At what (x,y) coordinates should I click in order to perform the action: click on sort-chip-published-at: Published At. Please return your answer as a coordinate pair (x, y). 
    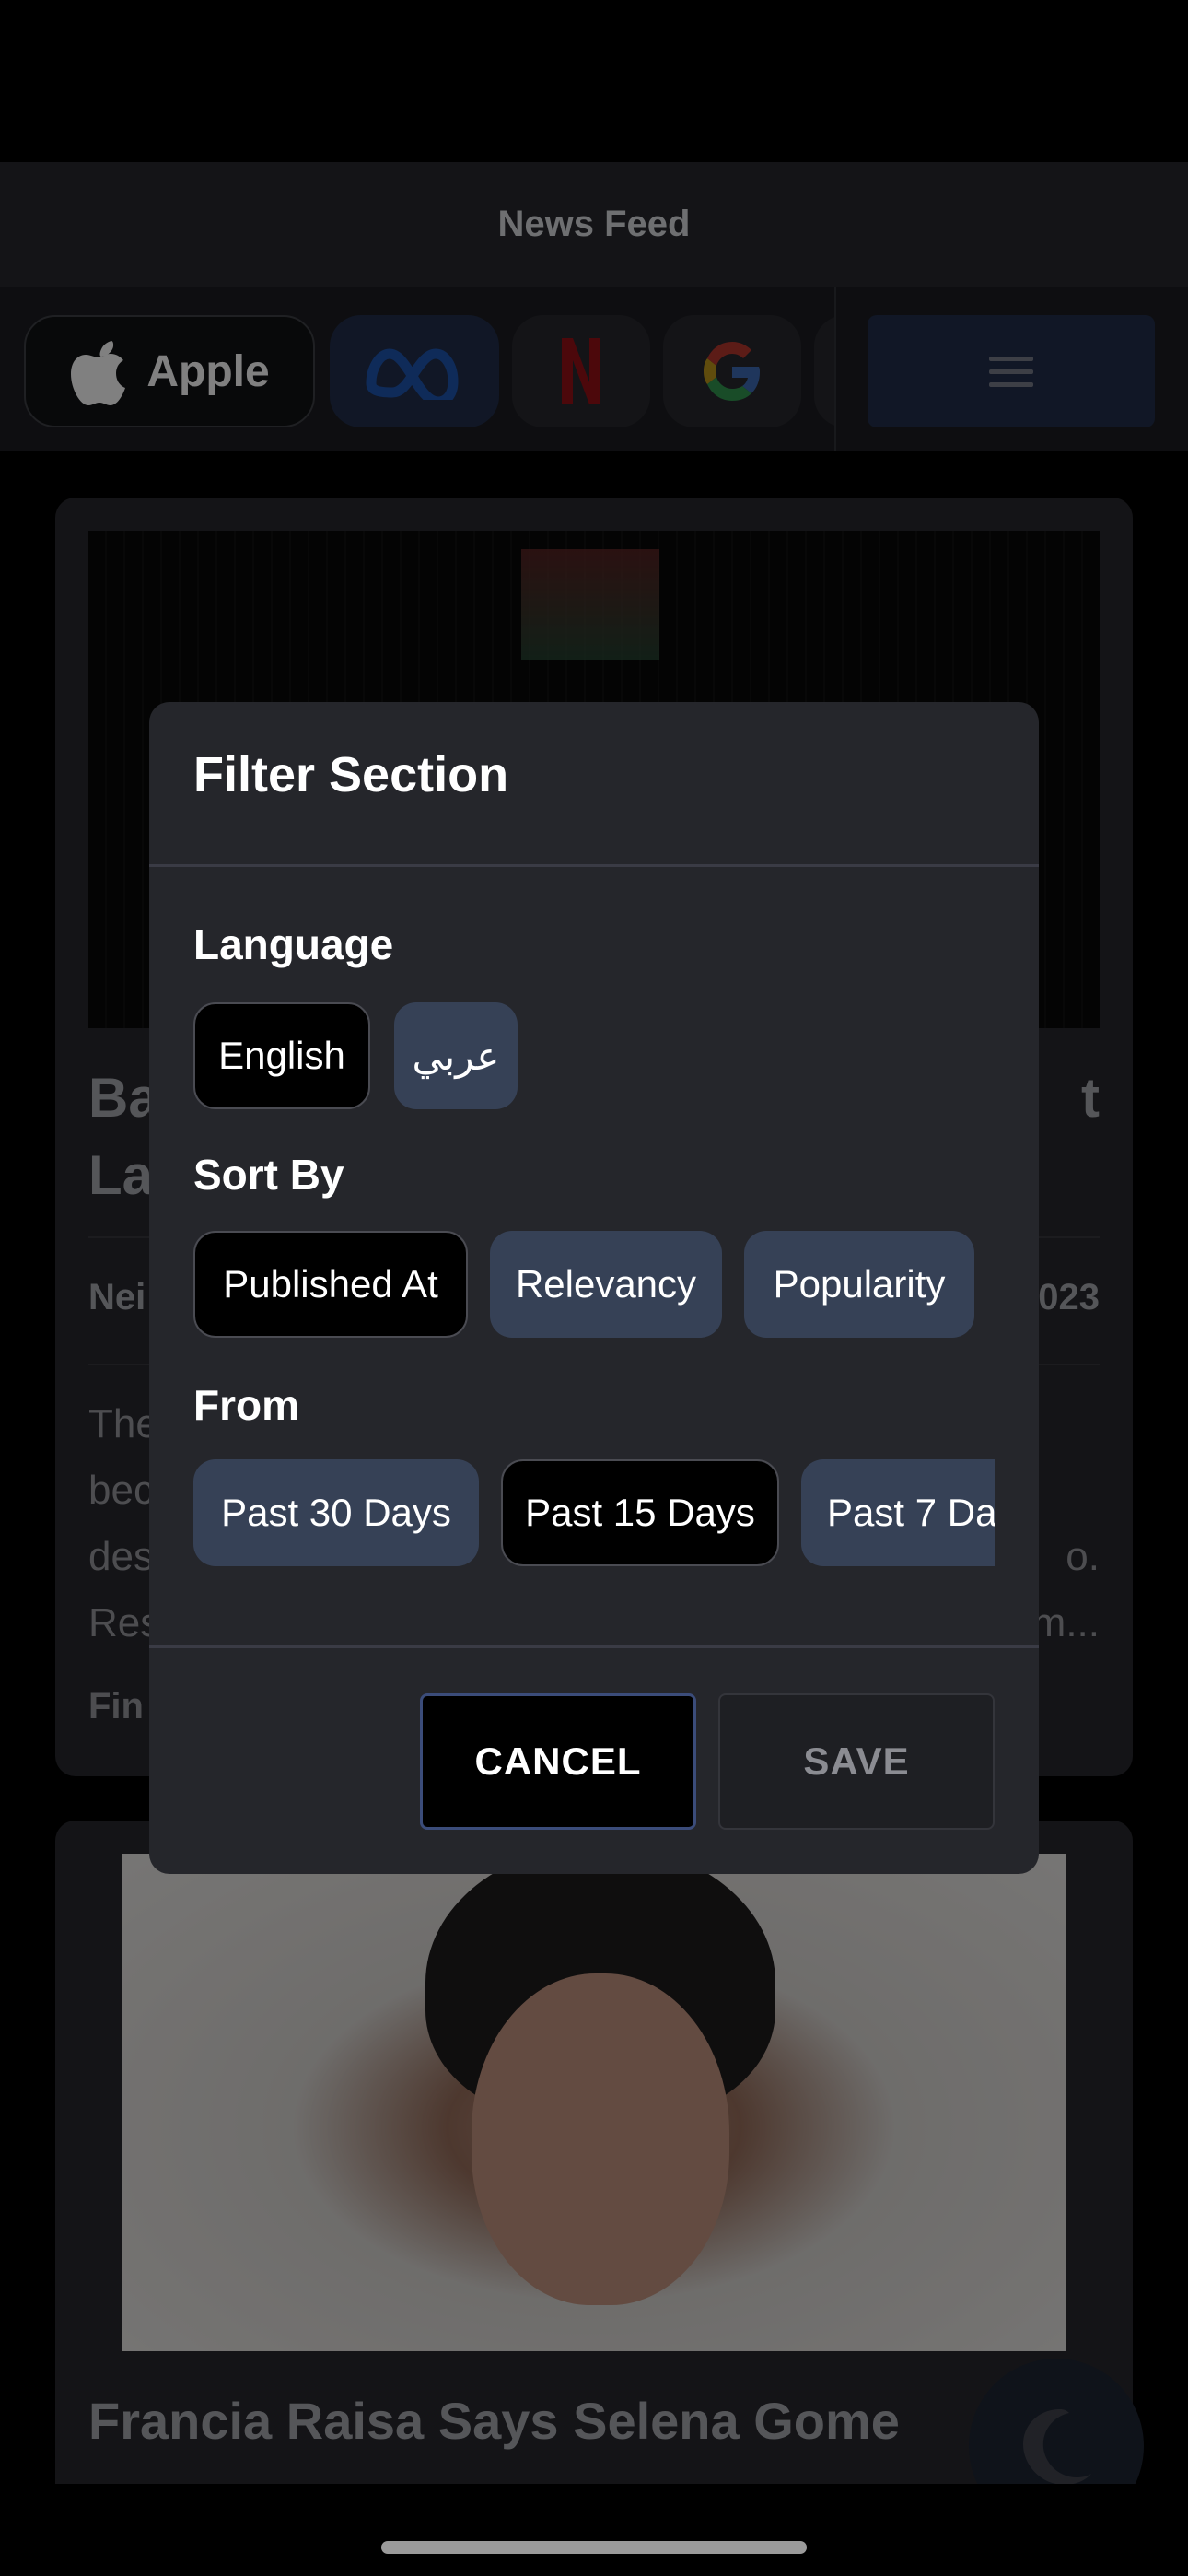
    Looking at the image, I should click on (330, 1284).